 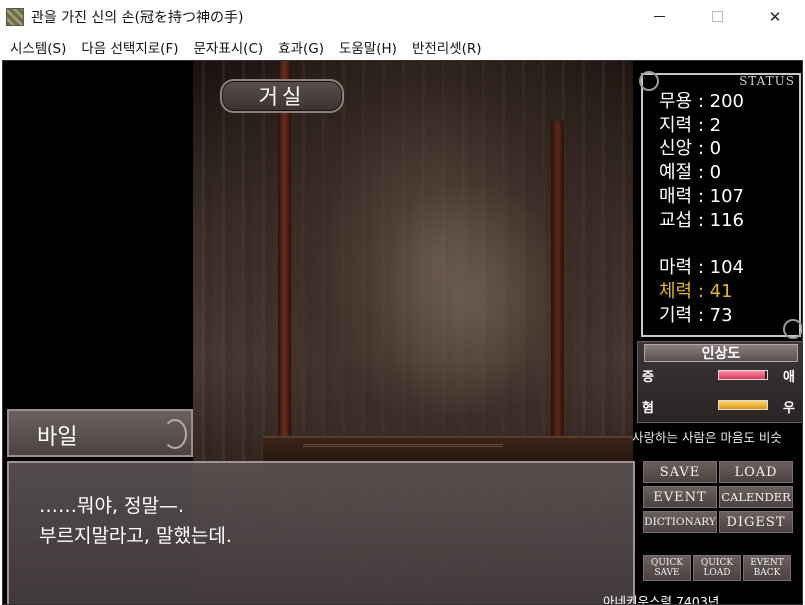 What do you see at coordinates (369, 45) in the screenshot?
I see `menu-help: 도움말(H)` at bounding box center [369, 45].